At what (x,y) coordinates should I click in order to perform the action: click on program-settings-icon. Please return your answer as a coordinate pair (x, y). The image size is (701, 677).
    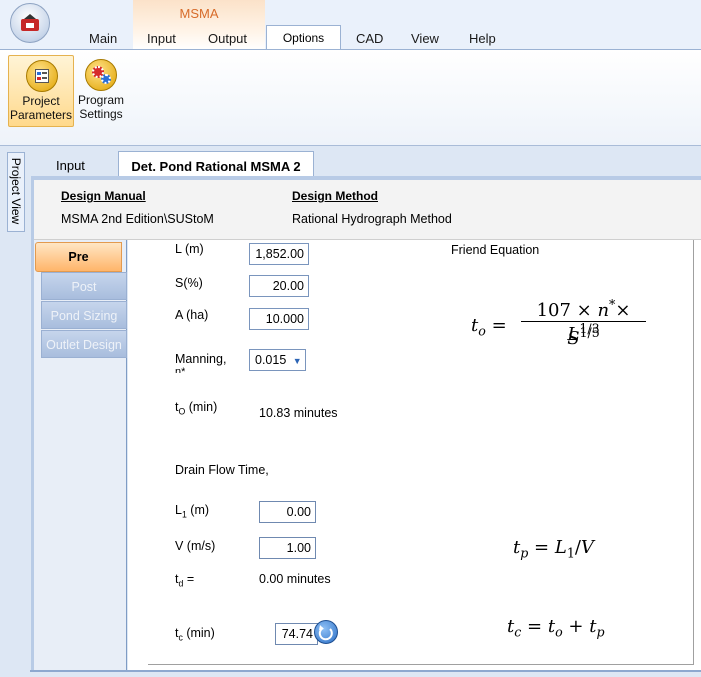
    Looking at the image, I should click on (101, 75).